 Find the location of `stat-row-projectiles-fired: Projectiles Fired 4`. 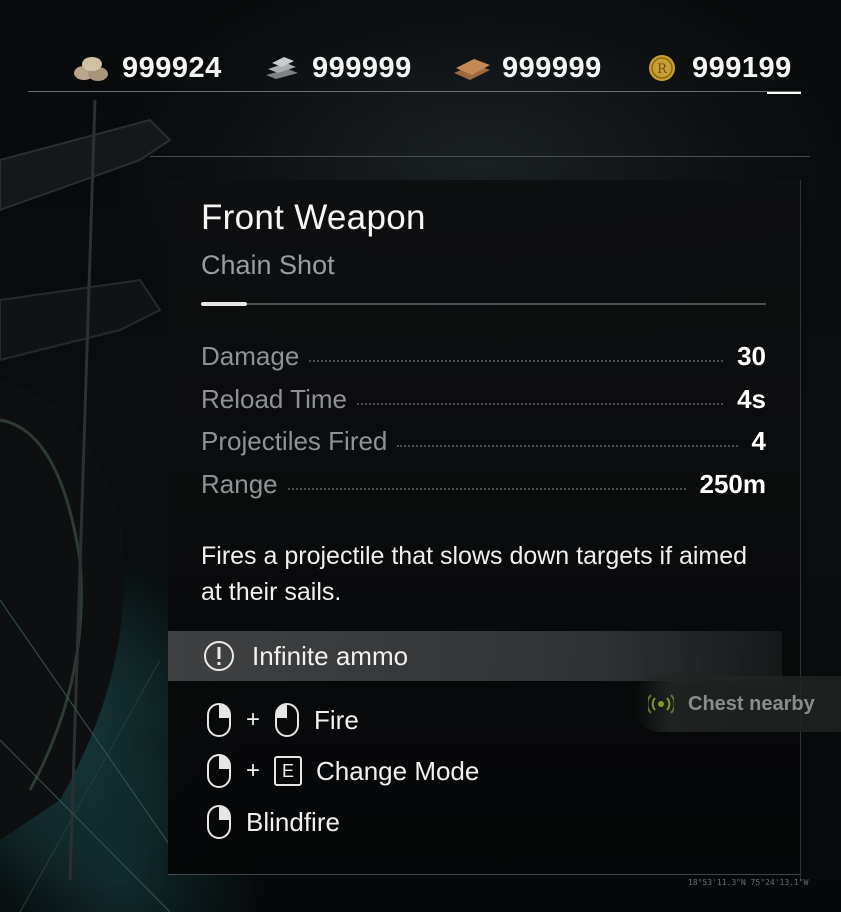

stat-row-projectiles-fired: Projectiles Fired 4 is located at coordinates (483, 441).